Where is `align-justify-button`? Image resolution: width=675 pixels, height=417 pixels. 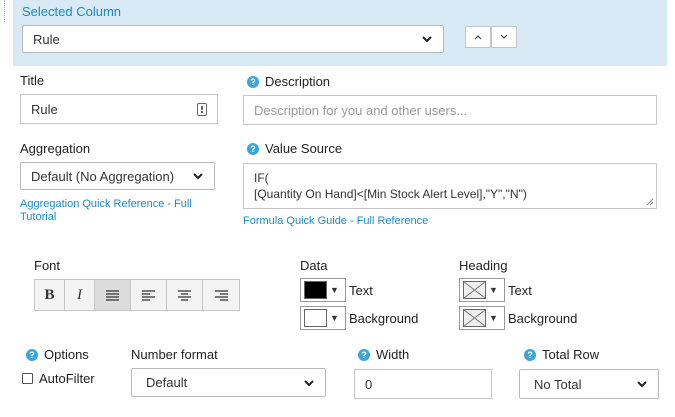
align-justify-button is located at coordinates (113, 295).